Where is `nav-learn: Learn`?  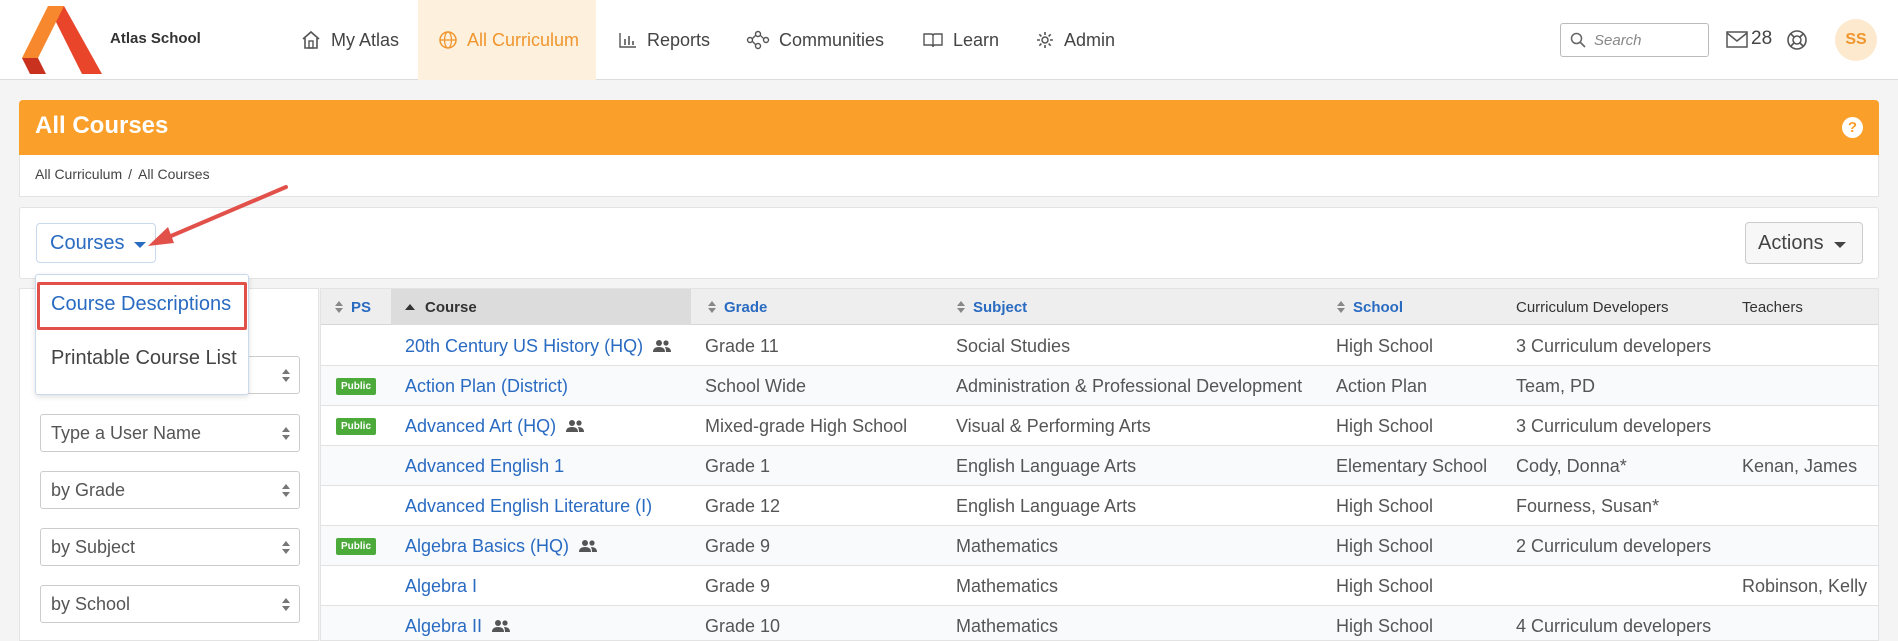 nav-learn: Learn is located at coordinates (960, 40).